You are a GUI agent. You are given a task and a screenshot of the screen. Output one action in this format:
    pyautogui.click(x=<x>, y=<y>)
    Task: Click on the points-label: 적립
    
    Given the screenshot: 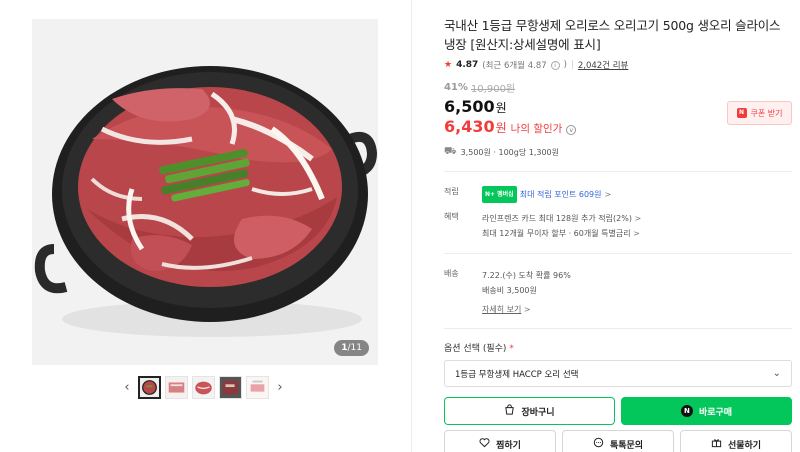 What is the action you would take?
    pyautogui.click(x=451, y=191)
    